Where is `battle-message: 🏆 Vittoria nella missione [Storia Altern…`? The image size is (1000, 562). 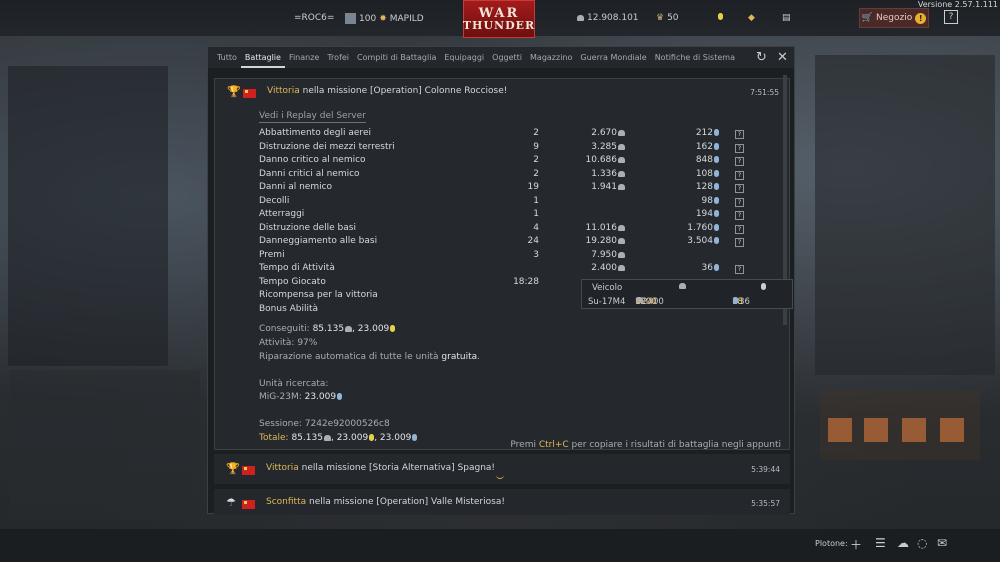
battle-message: 🏆 Vittoria nella missione [Storia Altern… is located at coordinates (502, 469).